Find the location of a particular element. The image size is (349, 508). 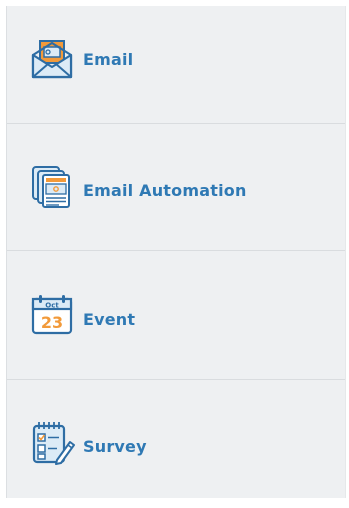

survey-clipboard-icon is located at coordinates (52, 443).